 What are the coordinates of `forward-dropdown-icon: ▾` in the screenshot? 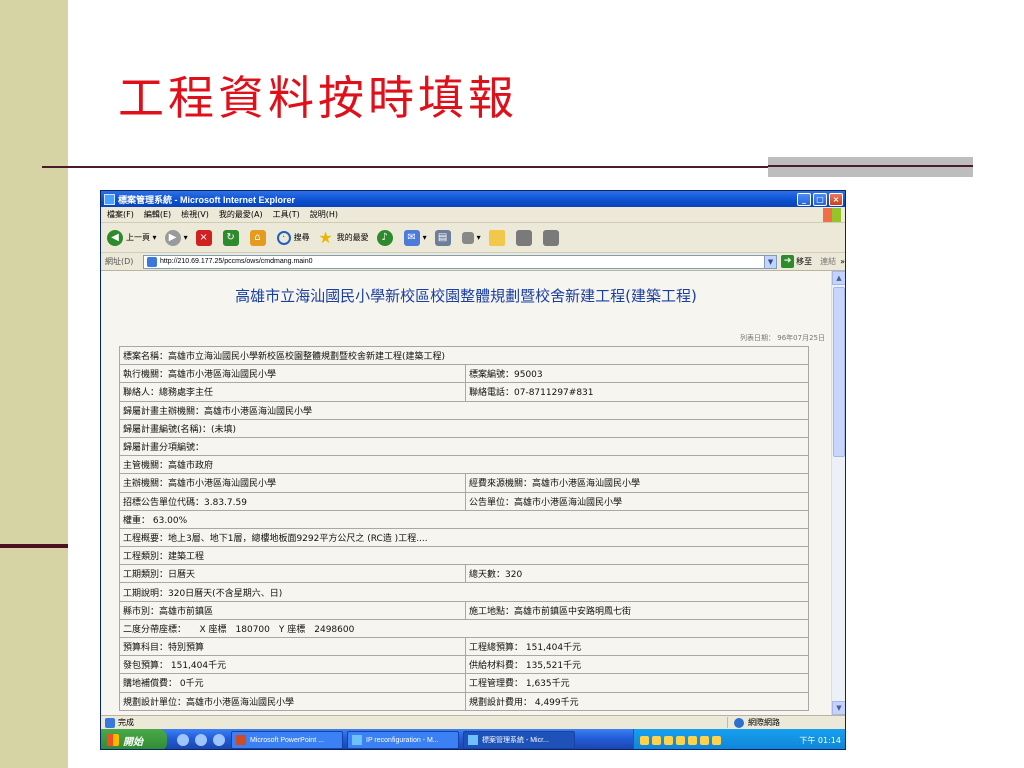 It's located at (186, 237).